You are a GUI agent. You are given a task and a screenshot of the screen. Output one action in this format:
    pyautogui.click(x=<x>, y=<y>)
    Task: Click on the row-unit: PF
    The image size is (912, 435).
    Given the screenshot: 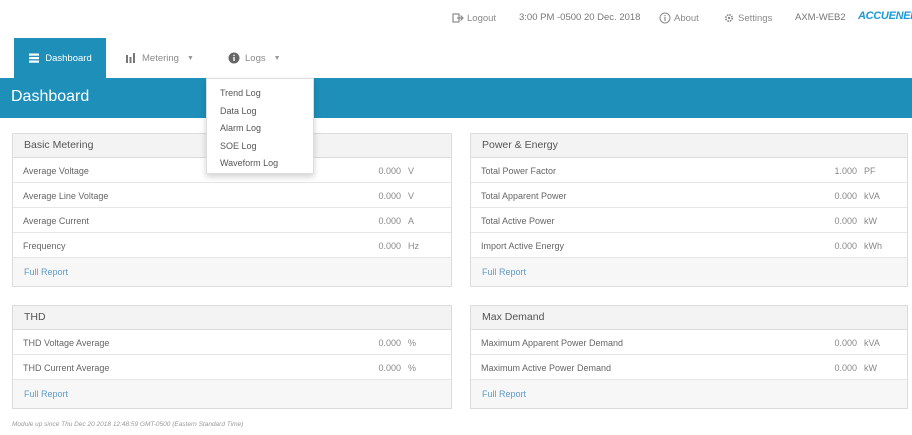 What is the action you would take?
    pyautogui.click(x=870, y=171)
    